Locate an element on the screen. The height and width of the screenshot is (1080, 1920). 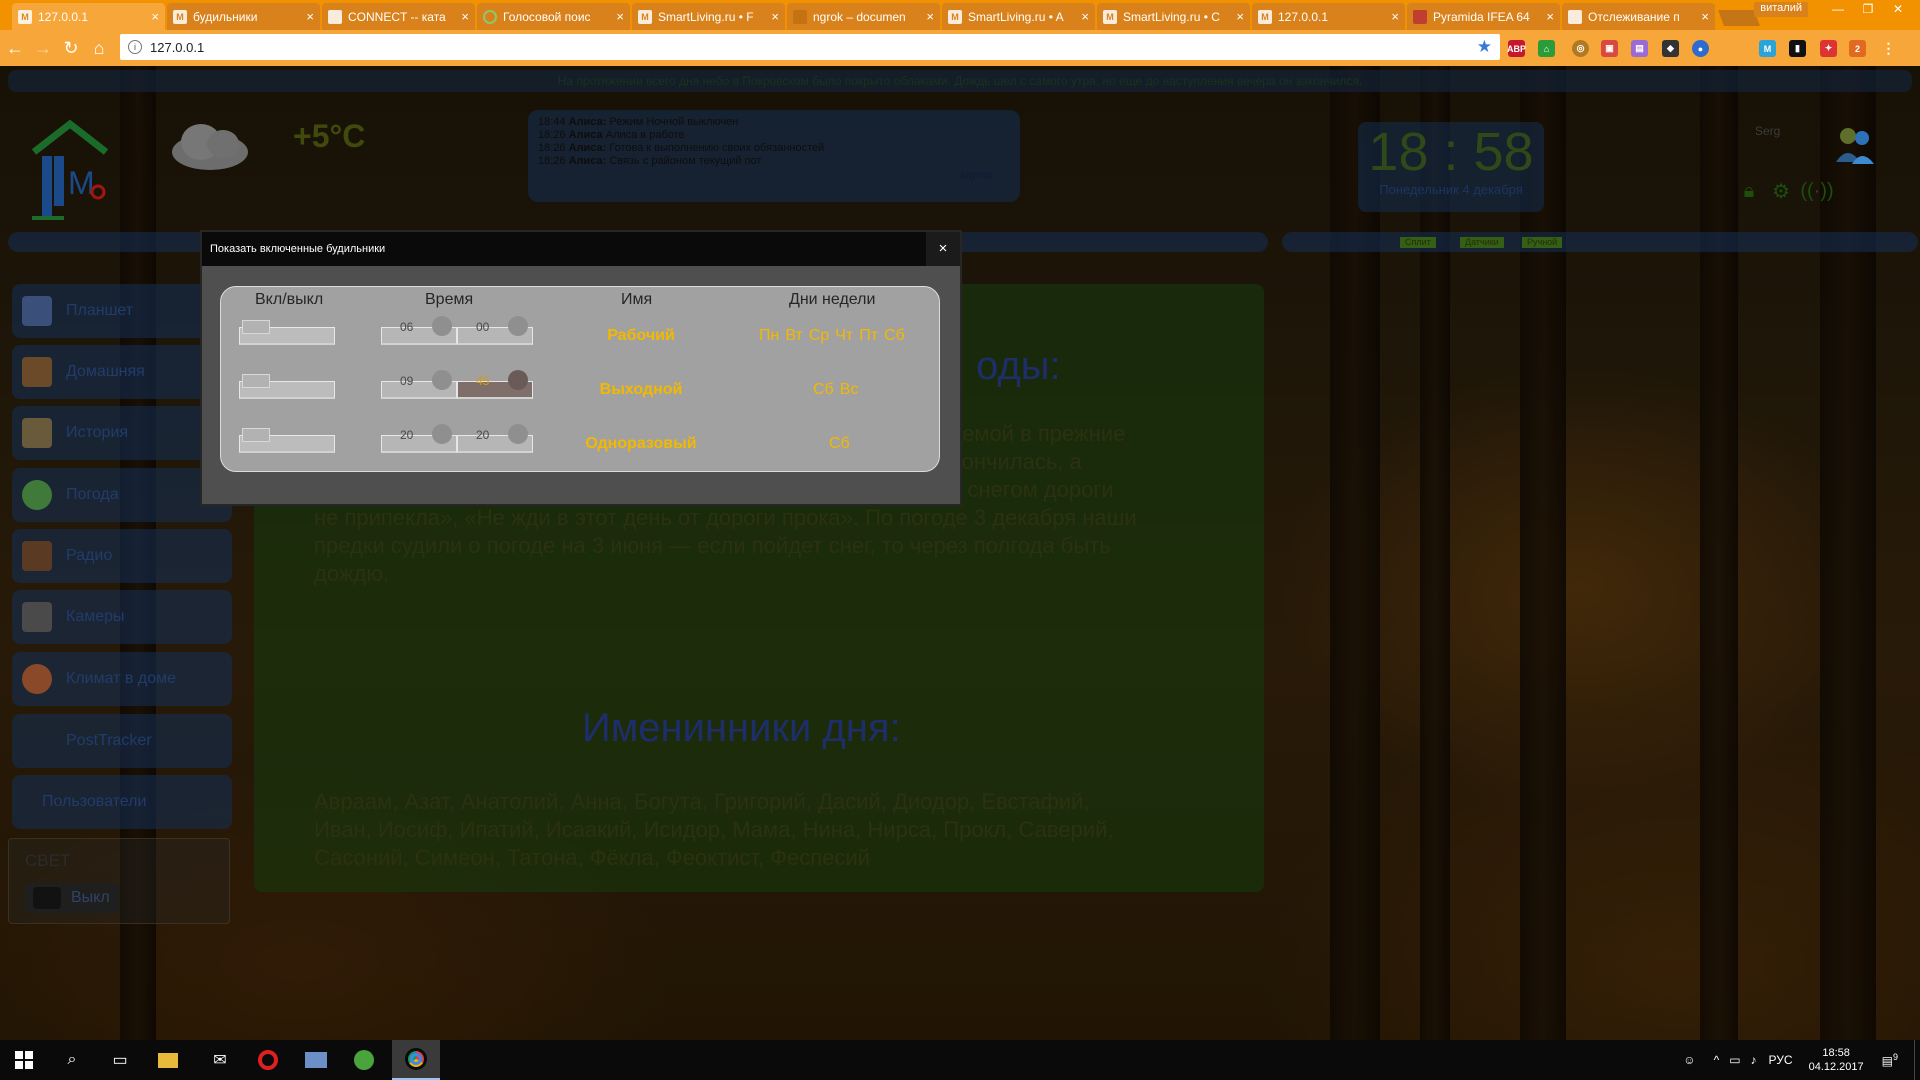
hour-spinner: 20 is located at coordinates (419, 438).